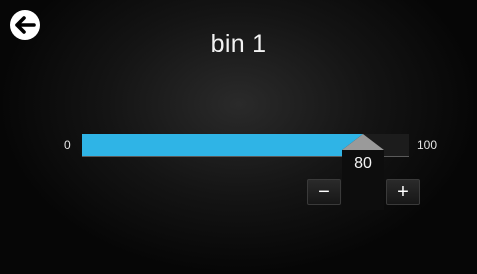 Image resolution: width=477 pixels, height=274 pixels. Describe the element at coordinates (67, 145) in the screenshot. I see `slider-min-label: 0` at that location.